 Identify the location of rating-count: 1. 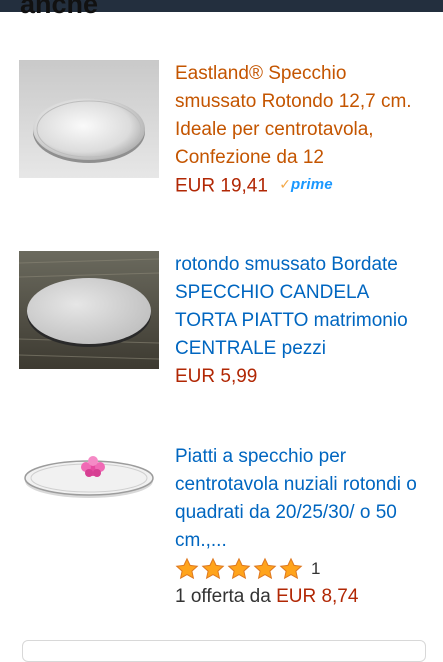
(315, 569).